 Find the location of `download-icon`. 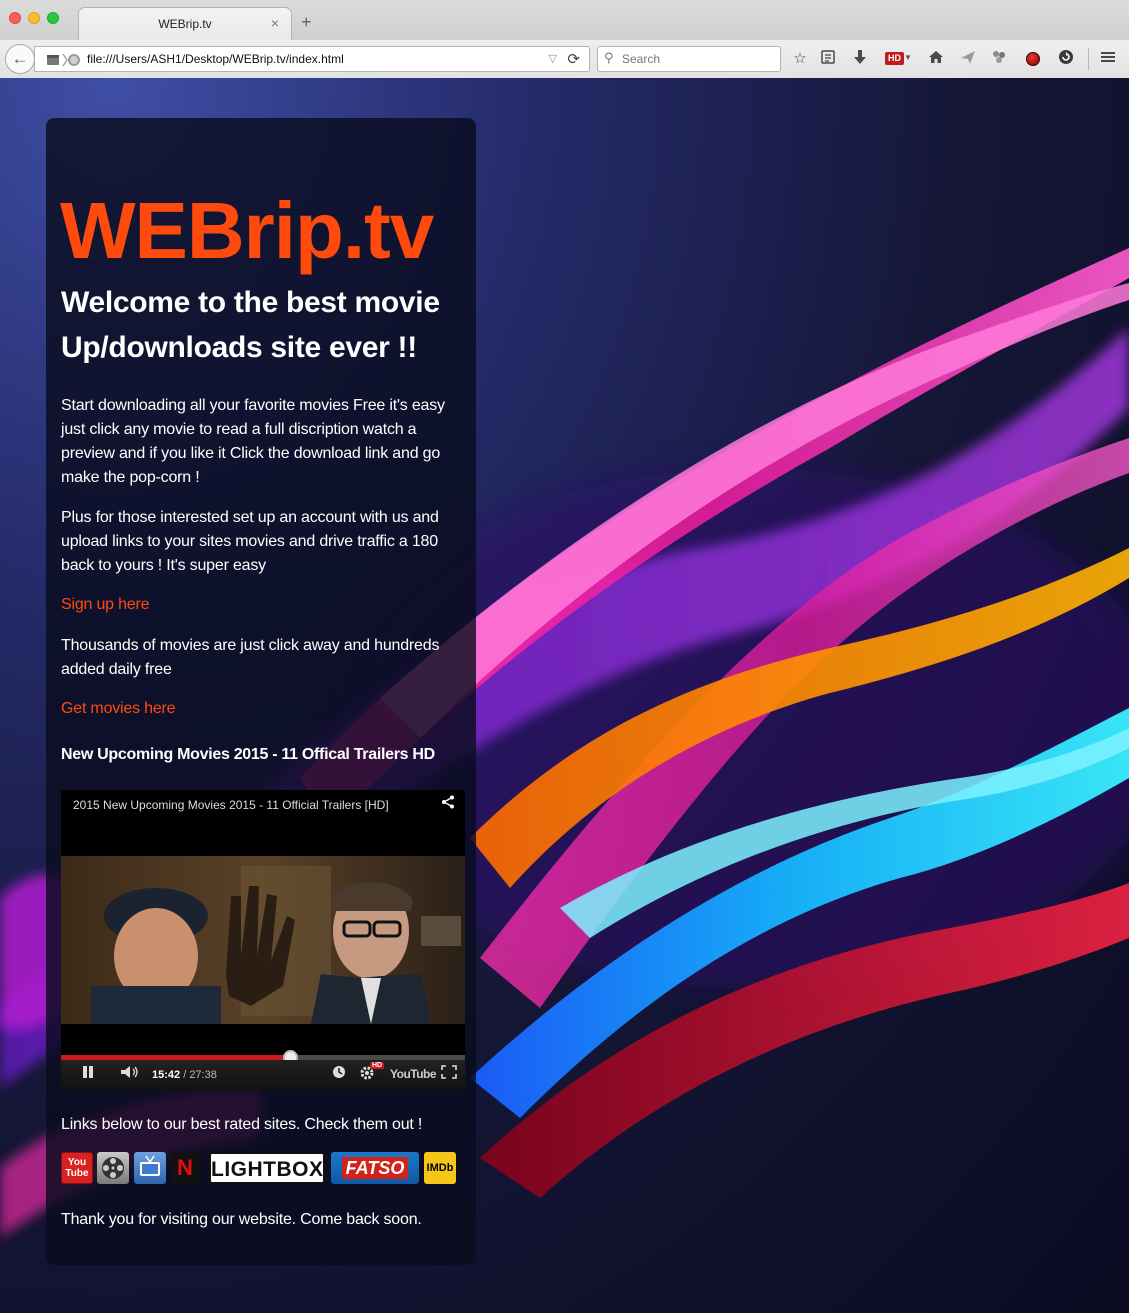

download-icon is located at coordinates (860, 59).